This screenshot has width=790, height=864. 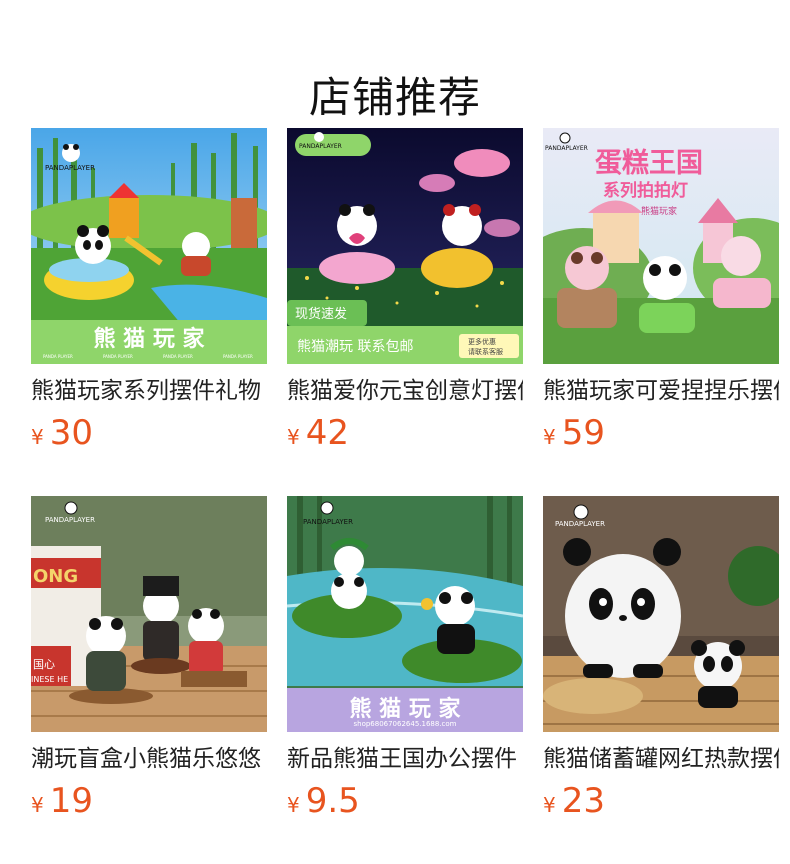 What do you see at coordinates (355, 347) in the screenshot?
I see `svg-text: 熊猫潮玩 联系包邮` at bounding box center [355, 347].